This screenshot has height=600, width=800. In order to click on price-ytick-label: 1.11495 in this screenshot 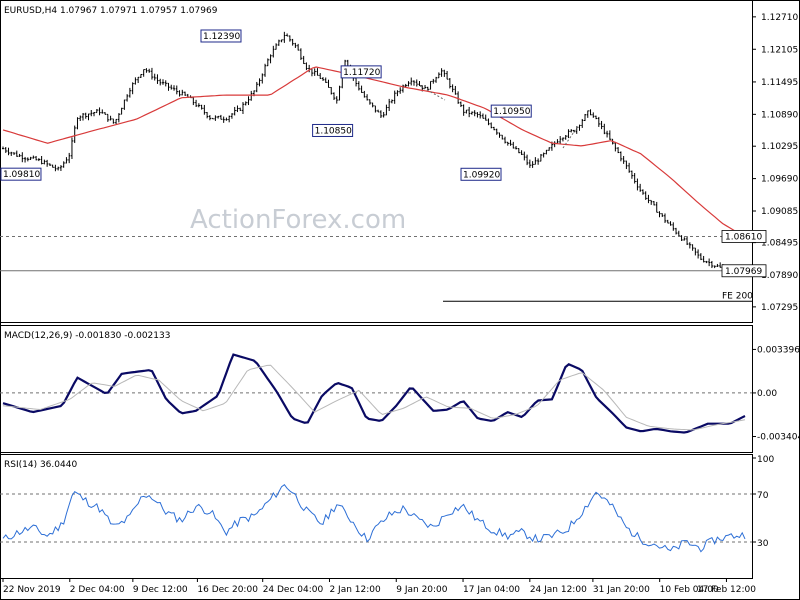, I will do `click(779, 83)`.